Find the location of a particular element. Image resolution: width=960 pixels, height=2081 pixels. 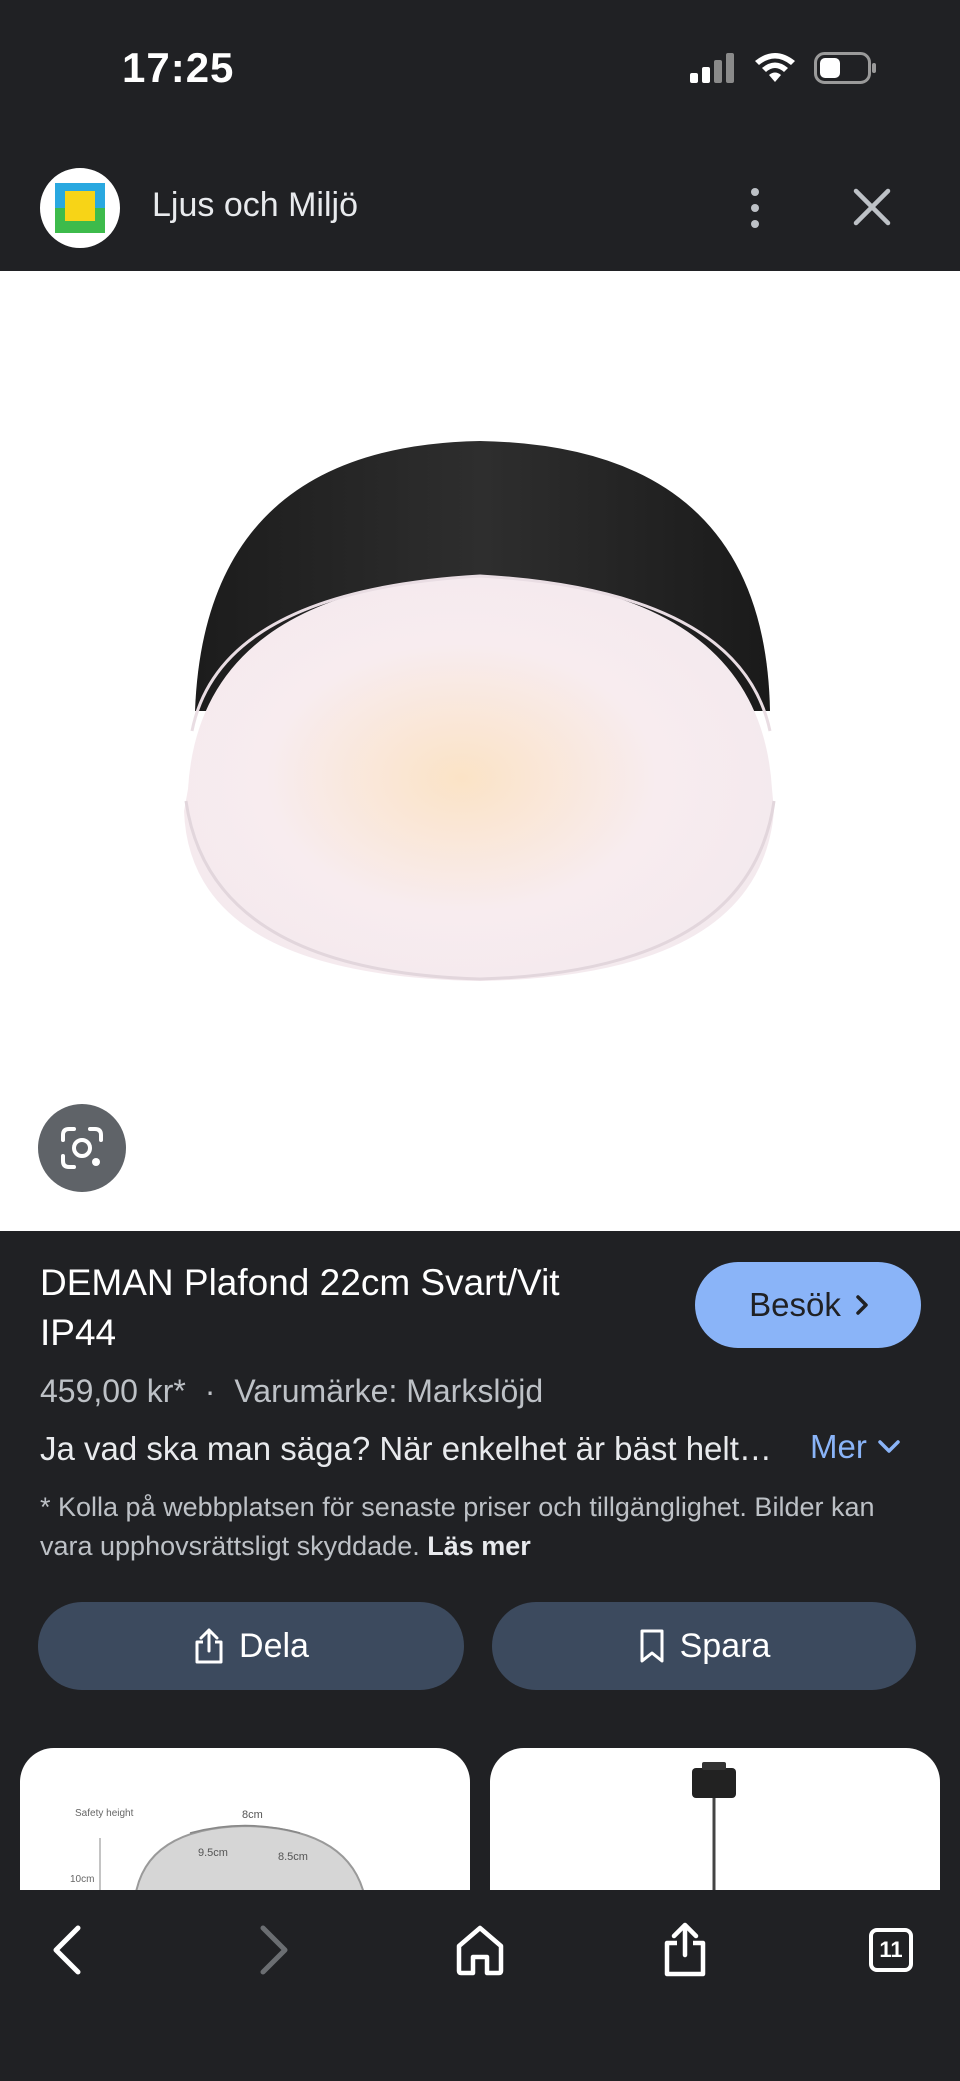

back-icon is located at coordinates (67, 1950).